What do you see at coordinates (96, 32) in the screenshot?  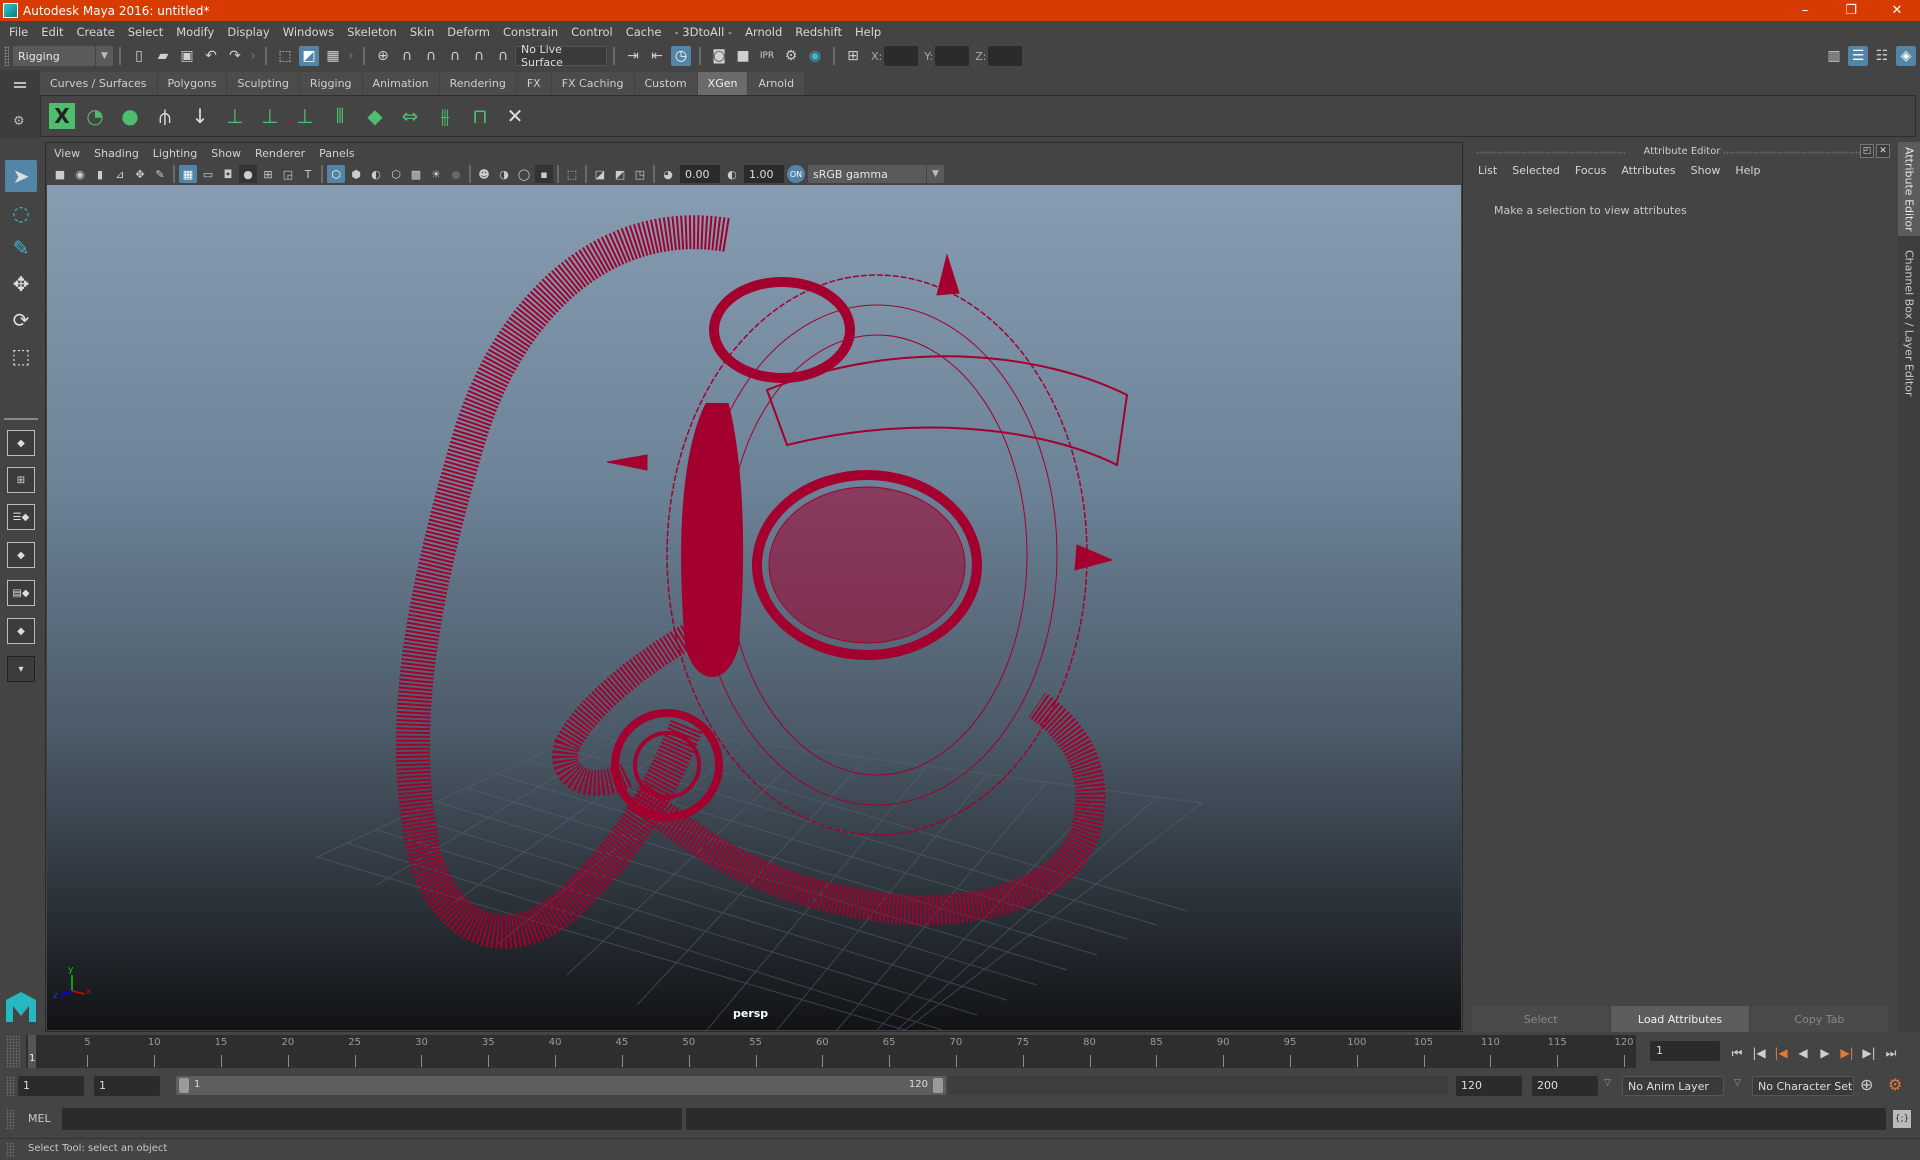 I see `menu-create: Create` at bounding box center [96, 32].